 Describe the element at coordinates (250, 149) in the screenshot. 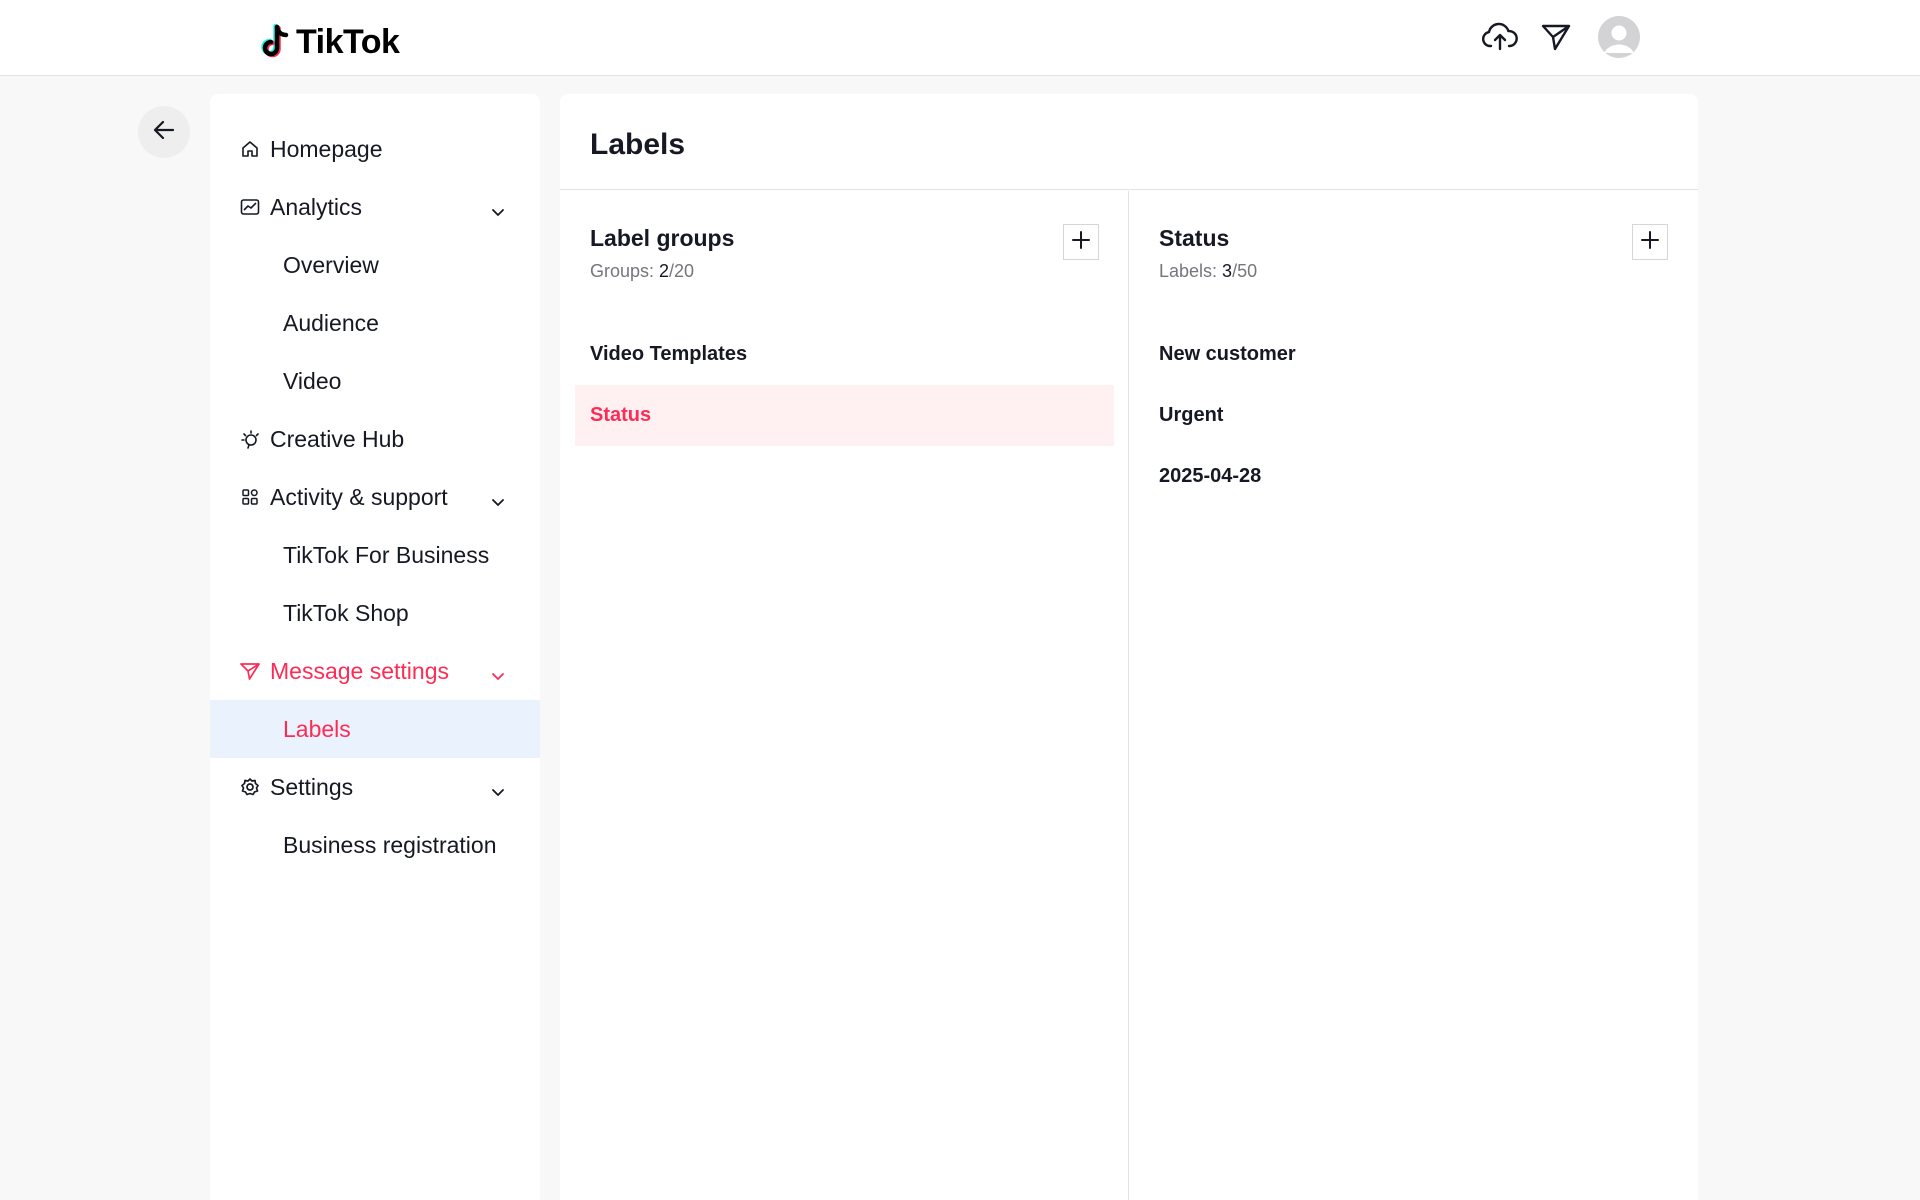

I see `home-icon` at that location.